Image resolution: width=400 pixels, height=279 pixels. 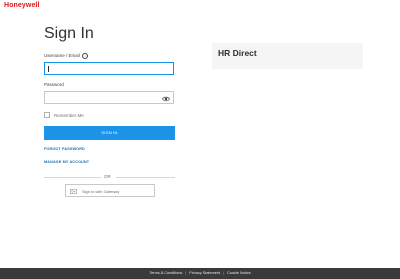 I want to click on cookie-notice-link: Cookie Notice, so click(x=239, y=273).